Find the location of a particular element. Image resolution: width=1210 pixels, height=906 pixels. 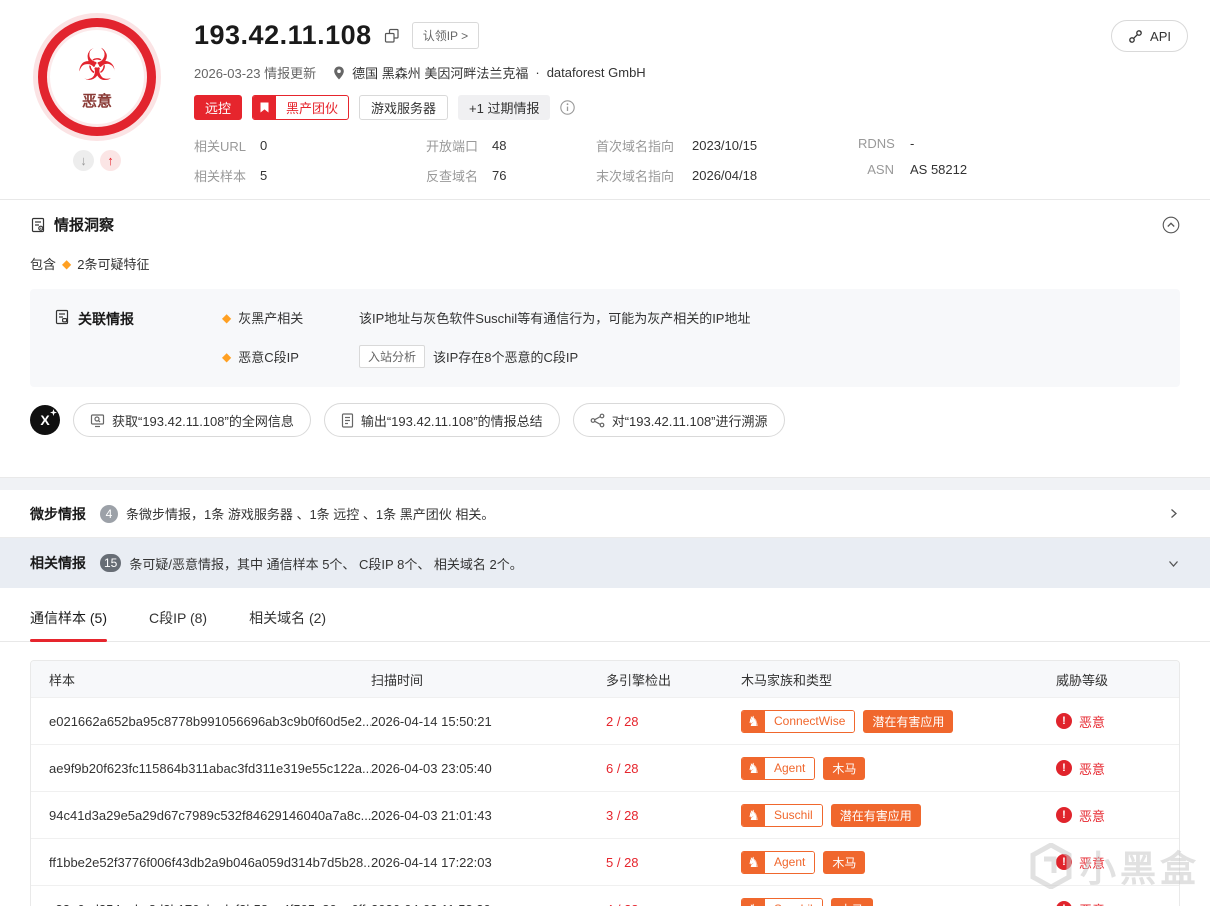

section-divider-band is located at coordinates (605, 483).